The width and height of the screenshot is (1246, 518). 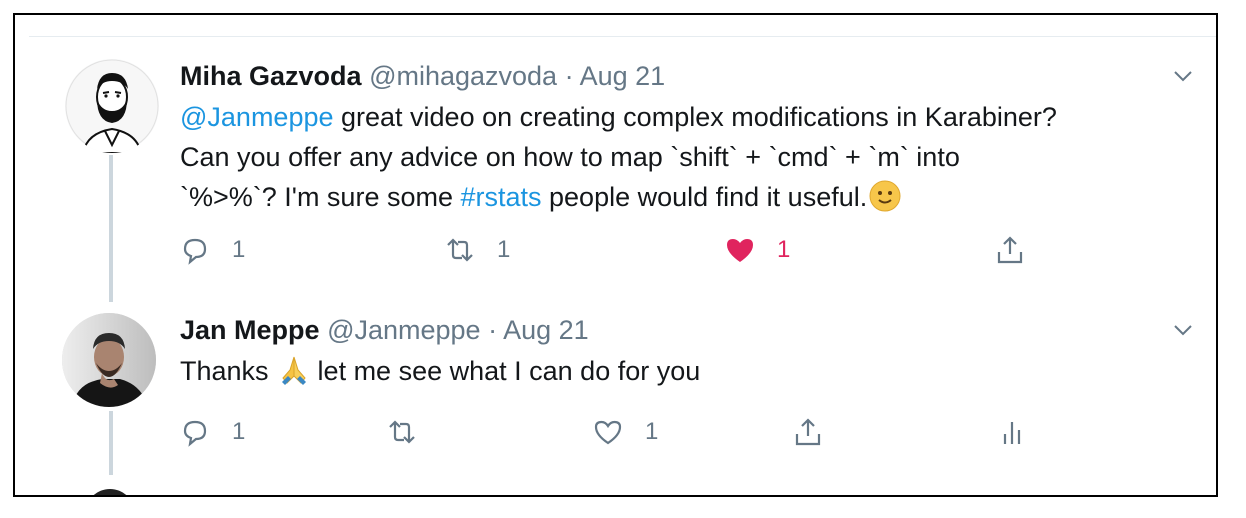 I want to click on tweet-text-segment: let me see what I can do for you, so click(x=505, y=371).